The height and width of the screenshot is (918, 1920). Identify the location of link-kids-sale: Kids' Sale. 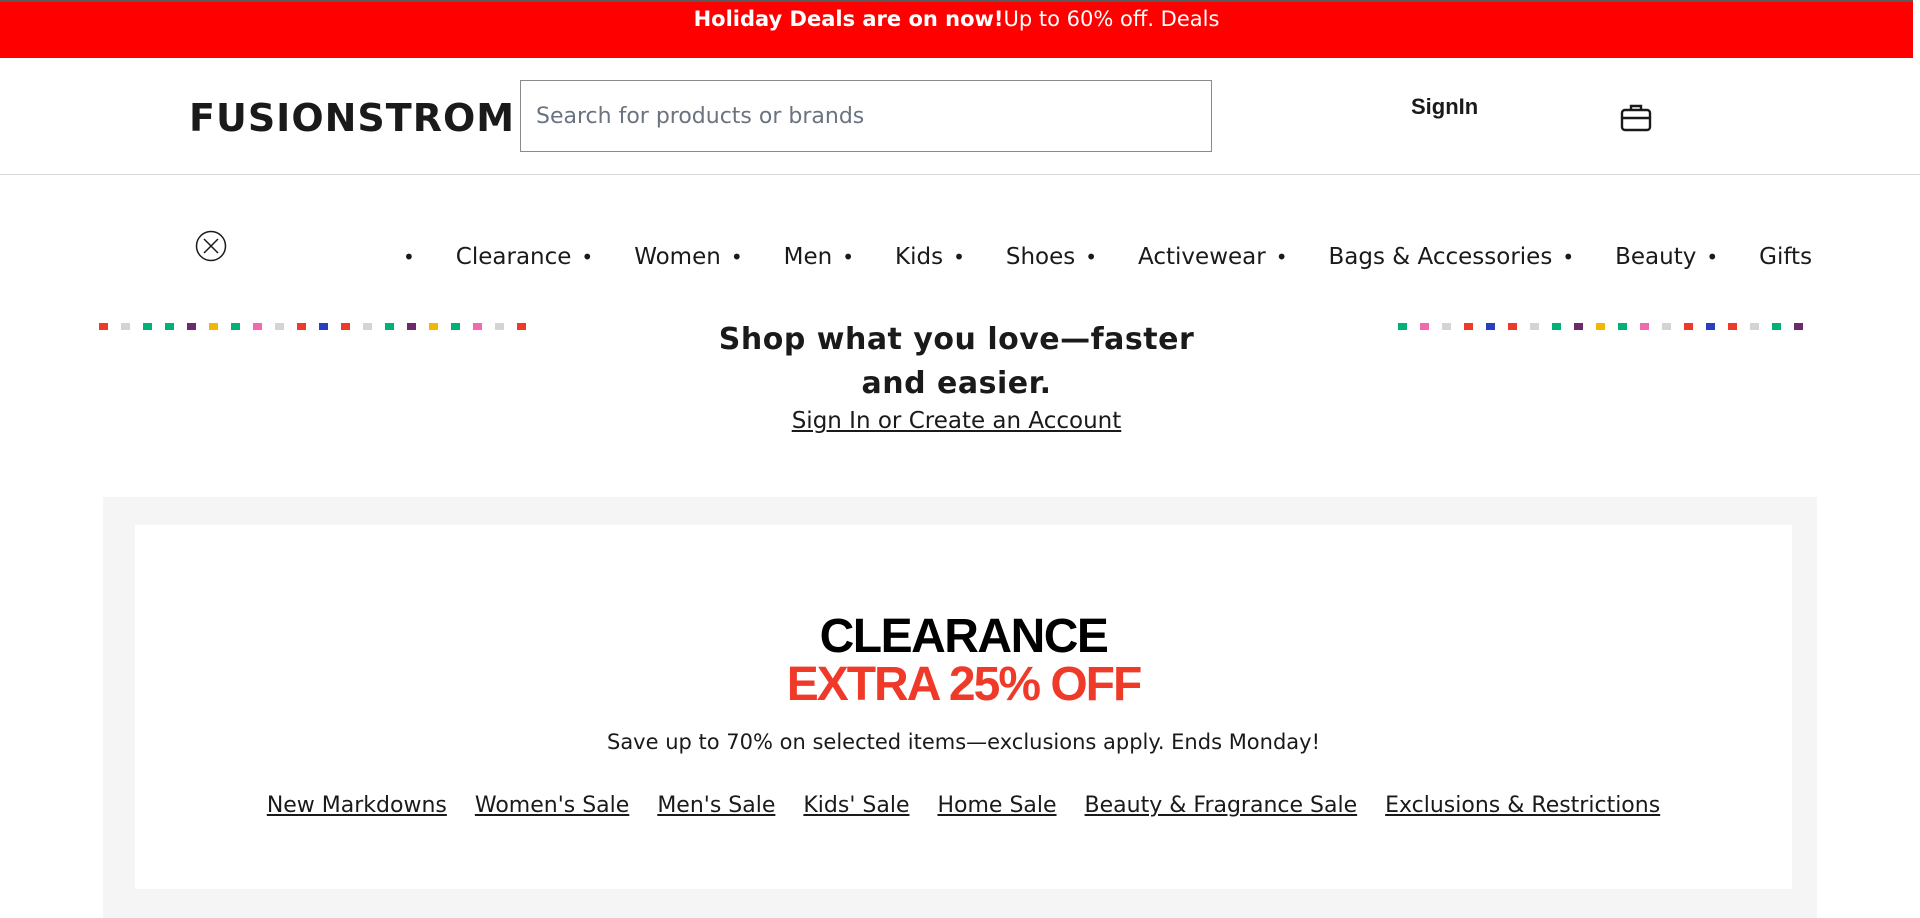
(856, 805).